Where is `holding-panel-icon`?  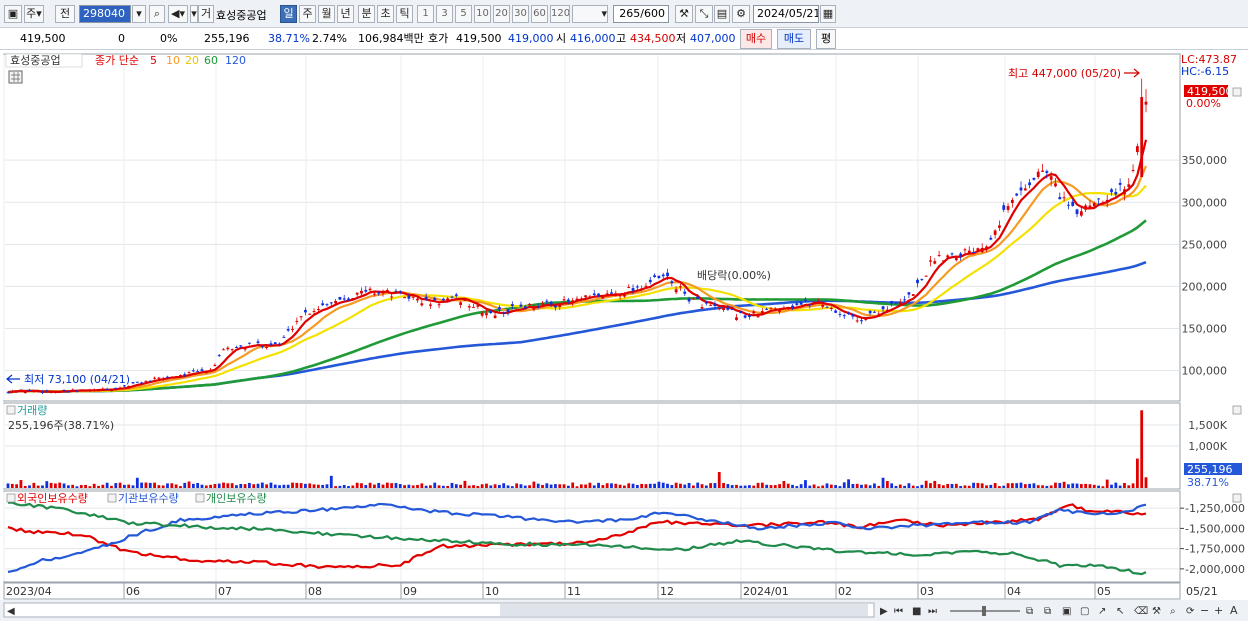
holding-panel-icon is located at coordinates (11, 498).